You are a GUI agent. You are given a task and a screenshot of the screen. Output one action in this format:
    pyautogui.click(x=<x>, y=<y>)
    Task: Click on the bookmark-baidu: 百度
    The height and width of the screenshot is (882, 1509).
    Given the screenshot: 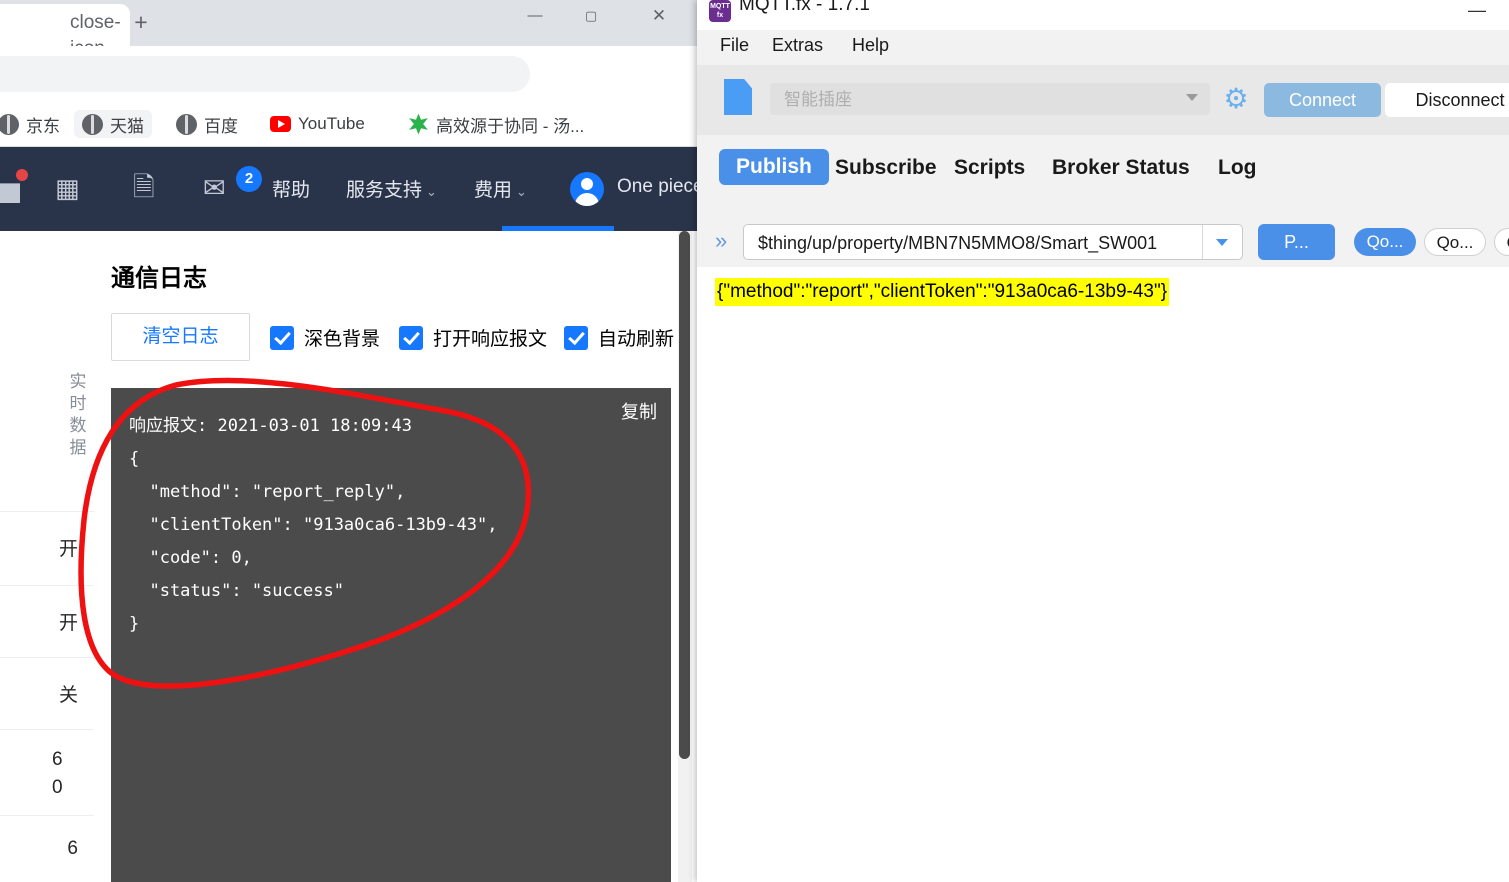 What is the action you would take?
    pyautogui.click(x=207, y=124)
    